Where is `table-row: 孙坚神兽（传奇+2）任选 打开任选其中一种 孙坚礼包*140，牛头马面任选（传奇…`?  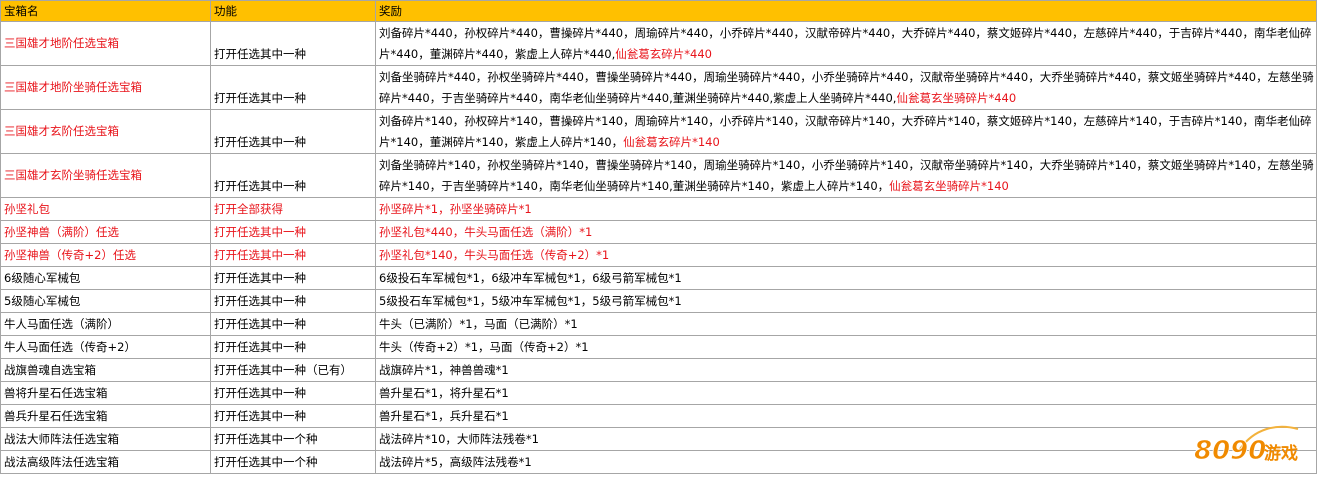 table-row: 孙坚神兽（传奇+2）任选 打开任选其中一种 孙坚礼包*140，牛头马面任选（传奇… is located at coordinates (658, 255).